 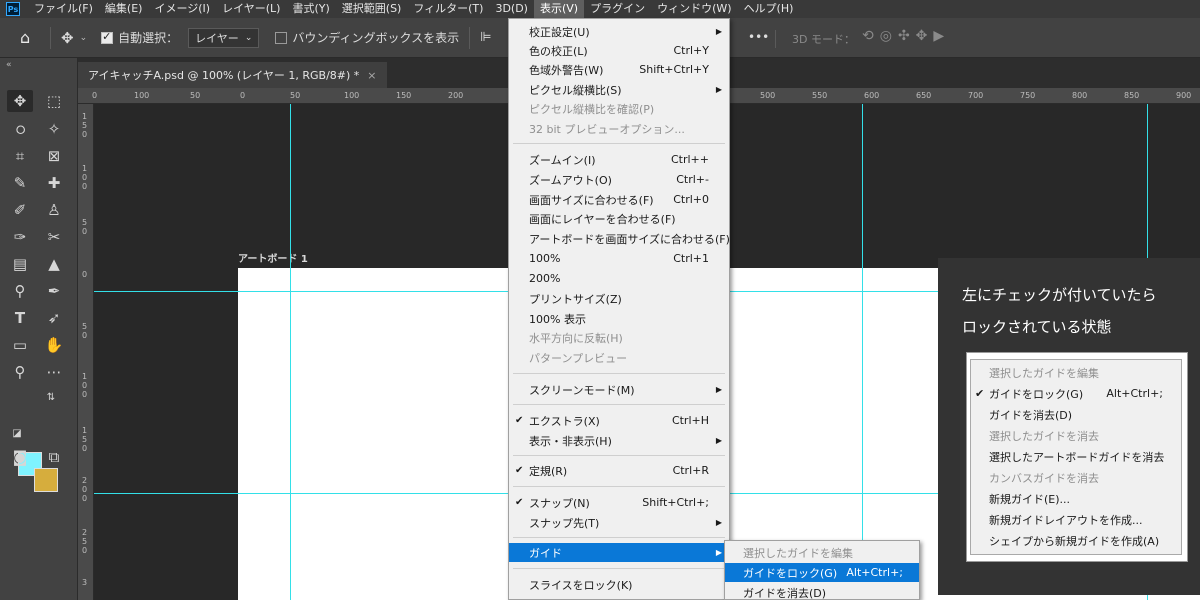 I want to click on submenu-item-clear-guides: ガイドを消去(D), so click(x=822, y=591).